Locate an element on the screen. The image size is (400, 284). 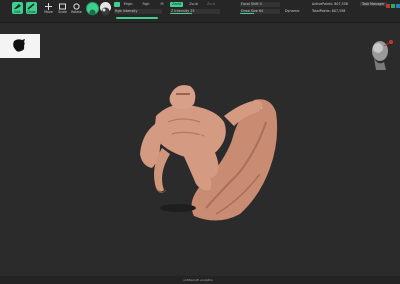
zsub-button: Zsub is located at coordinates (193, 4).